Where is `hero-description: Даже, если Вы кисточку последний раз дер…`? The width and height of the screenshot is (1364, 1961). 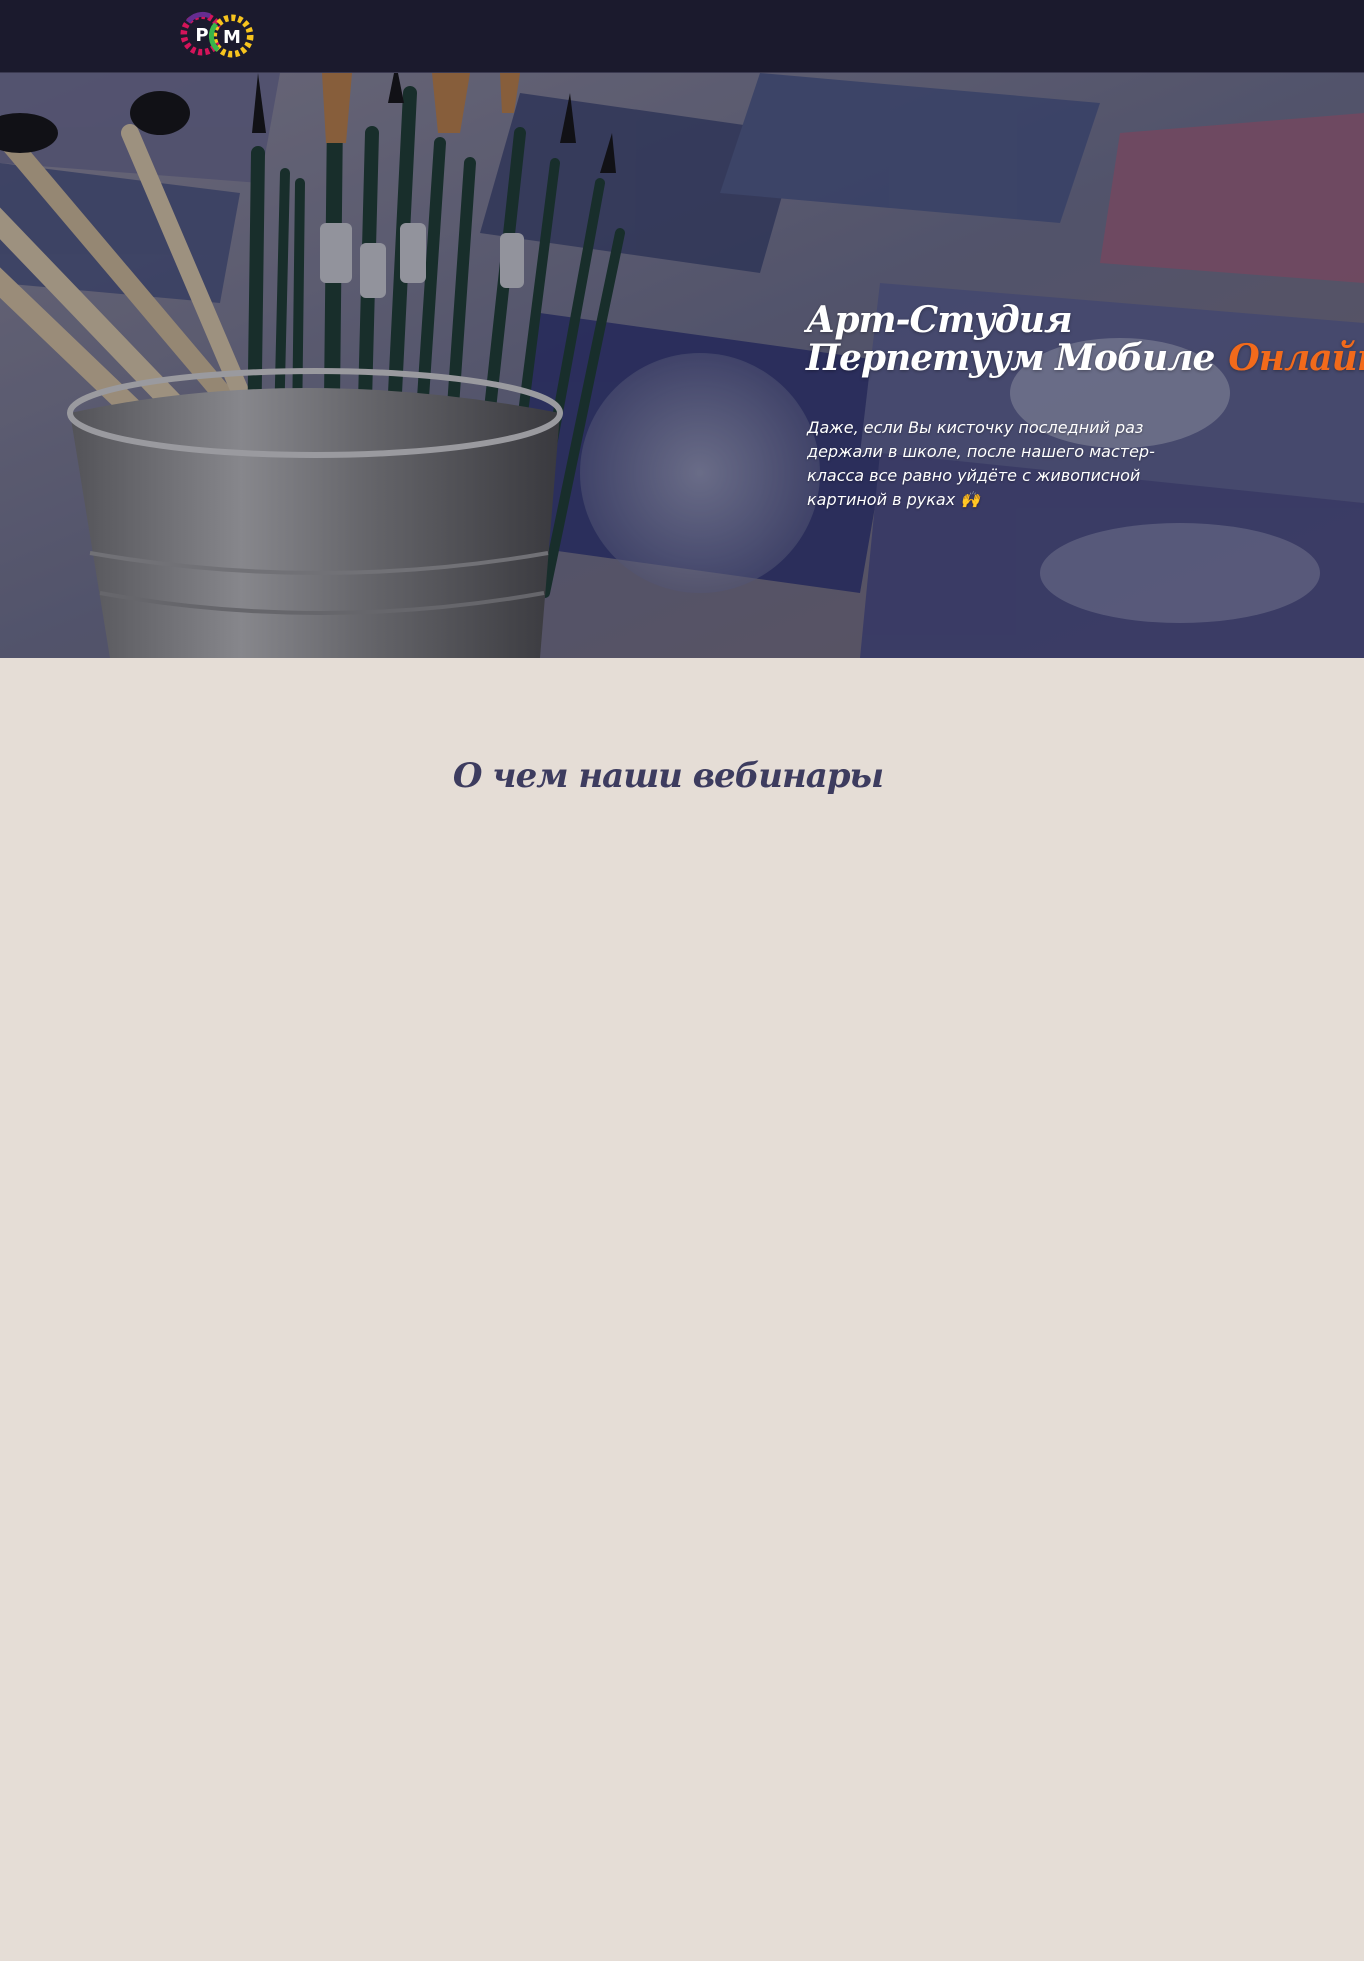 hero-description: Даже, если Вы кисточку последний раз дер… is located at coordinates (981, 463).